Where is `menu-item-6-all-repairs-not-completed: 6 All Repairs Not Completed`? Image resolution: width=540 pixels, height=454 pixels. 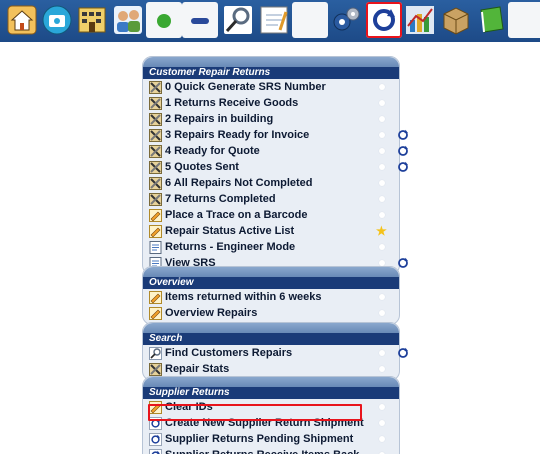 menu-item-6-all-repairs-not-completed: 6 All Repairs Not Completed is located at coordinates (271, 183).